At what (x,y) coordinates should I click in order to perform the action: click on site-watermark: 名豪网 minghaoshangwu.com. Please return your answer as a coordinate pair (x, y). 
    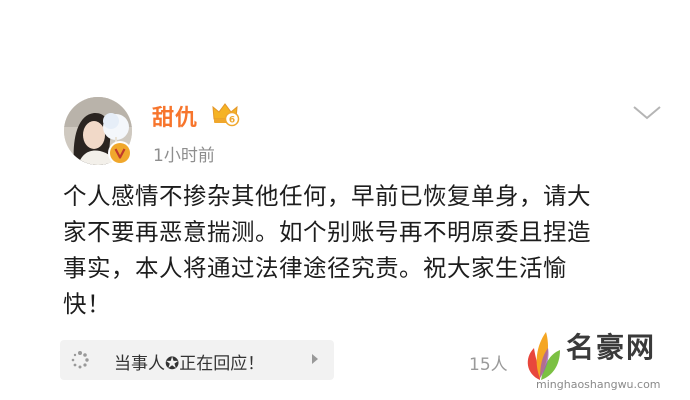
    Looking at the image, I should click on (605, 361).